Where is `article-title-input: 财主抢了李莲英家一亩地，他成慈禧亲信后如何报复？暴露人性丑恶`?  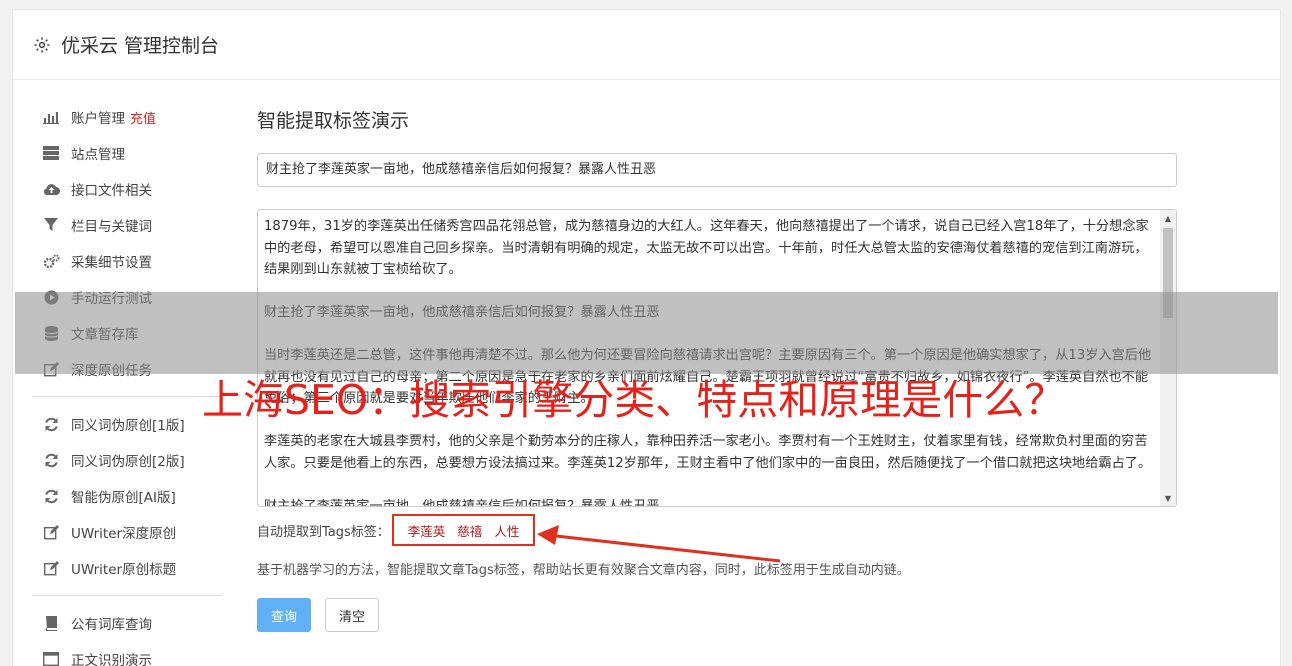
article-title-input: 财主抢了李莲英家一亩地，他成慈禧亲信后如何报复？暴露人性丑恶 is located at coordinates (717, 170).